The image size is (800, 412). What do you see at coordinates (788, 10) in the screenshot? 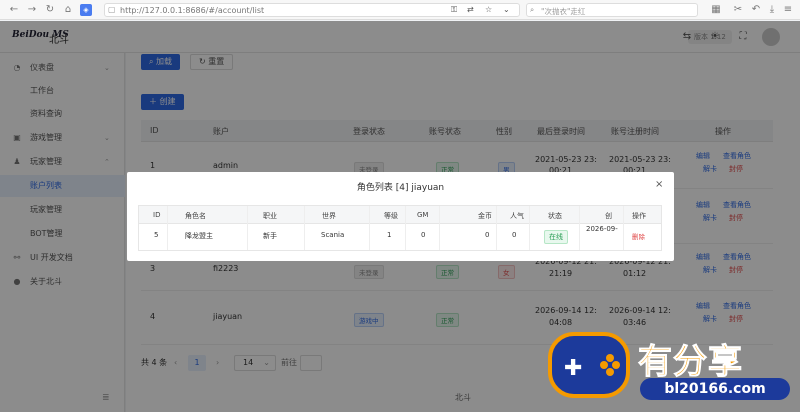
I see `menu-icon: ≡` at bounding box center [788, 10].